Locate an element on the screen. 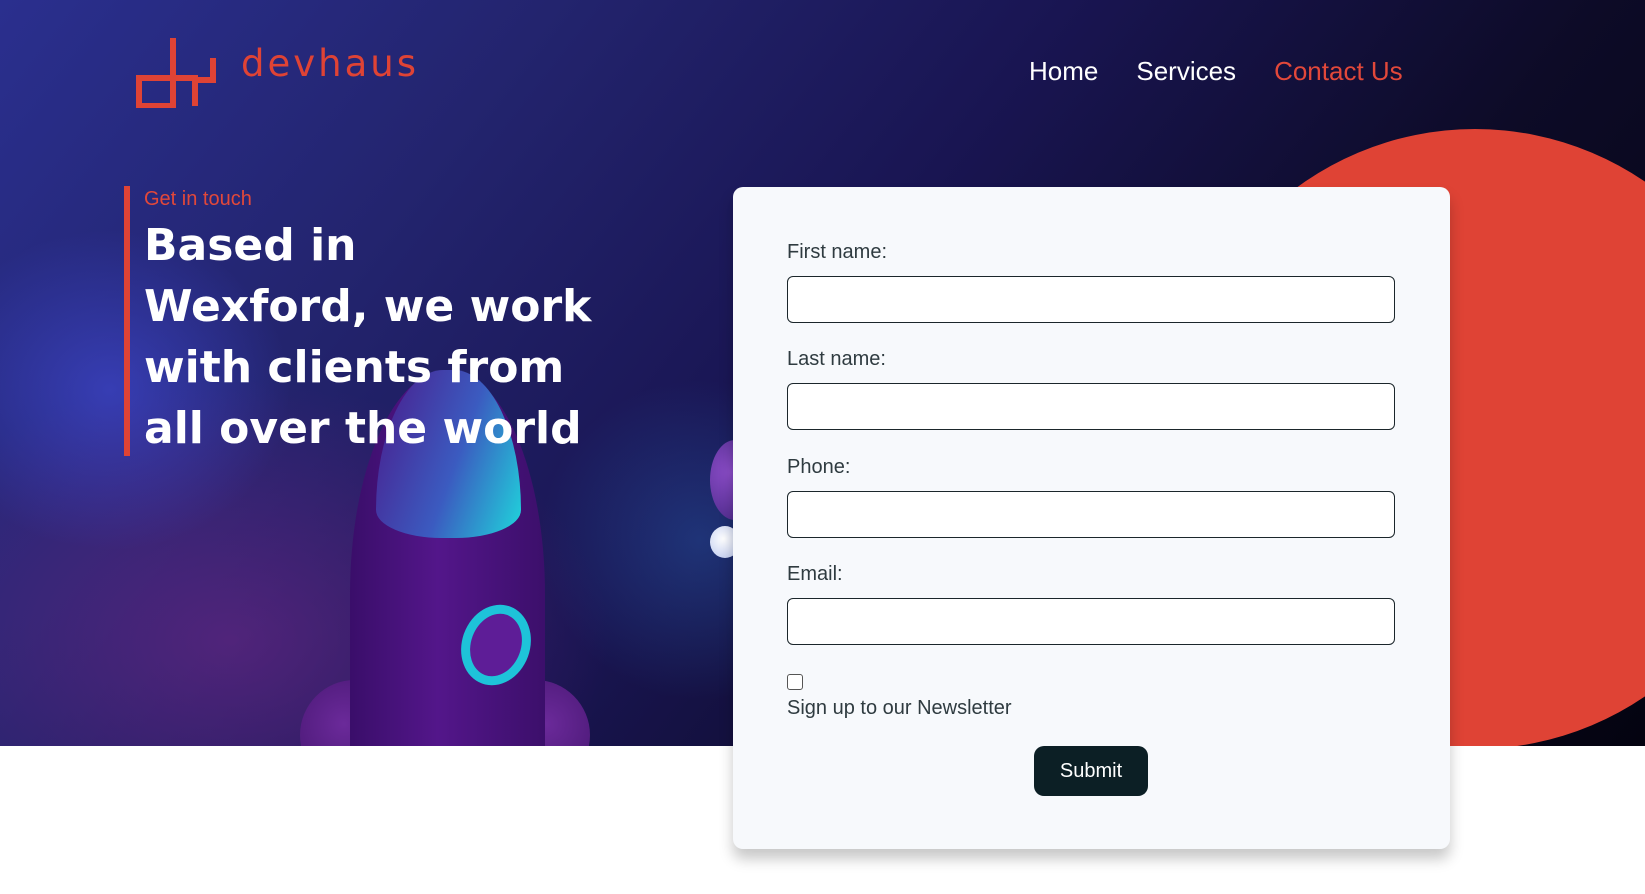  submit-button: Submit is located at coordinates (1091, 771).